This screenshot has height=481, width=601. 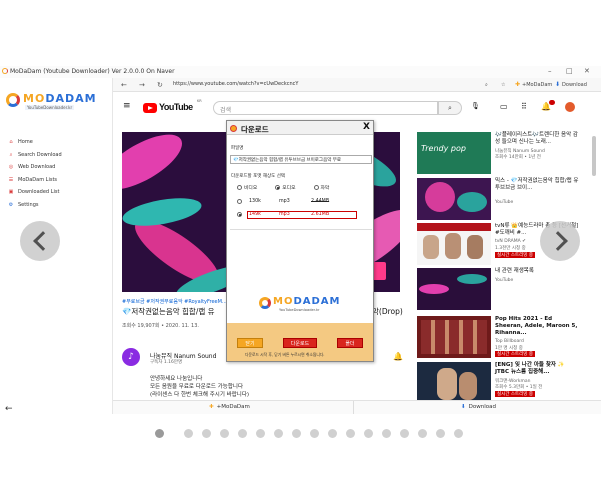 What do you see at coordinates (552, 102) in the screenshot?
I see `notification-count-badge` at bounding box center [552, 102].